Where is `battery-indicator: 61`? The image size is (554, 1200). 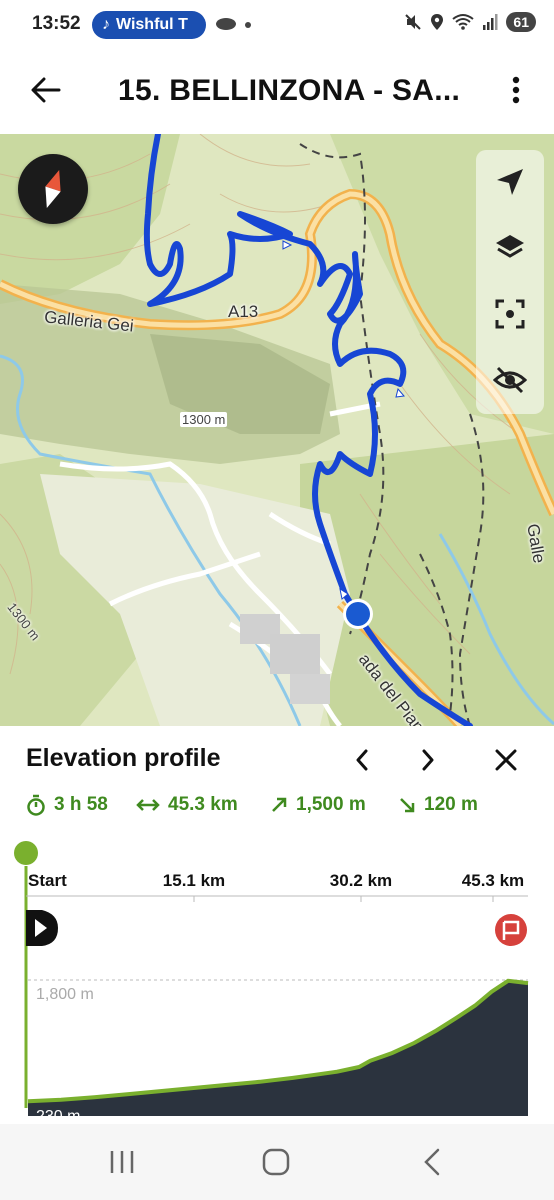 battery-indicator: 61 is located at coordinates (521, 22).